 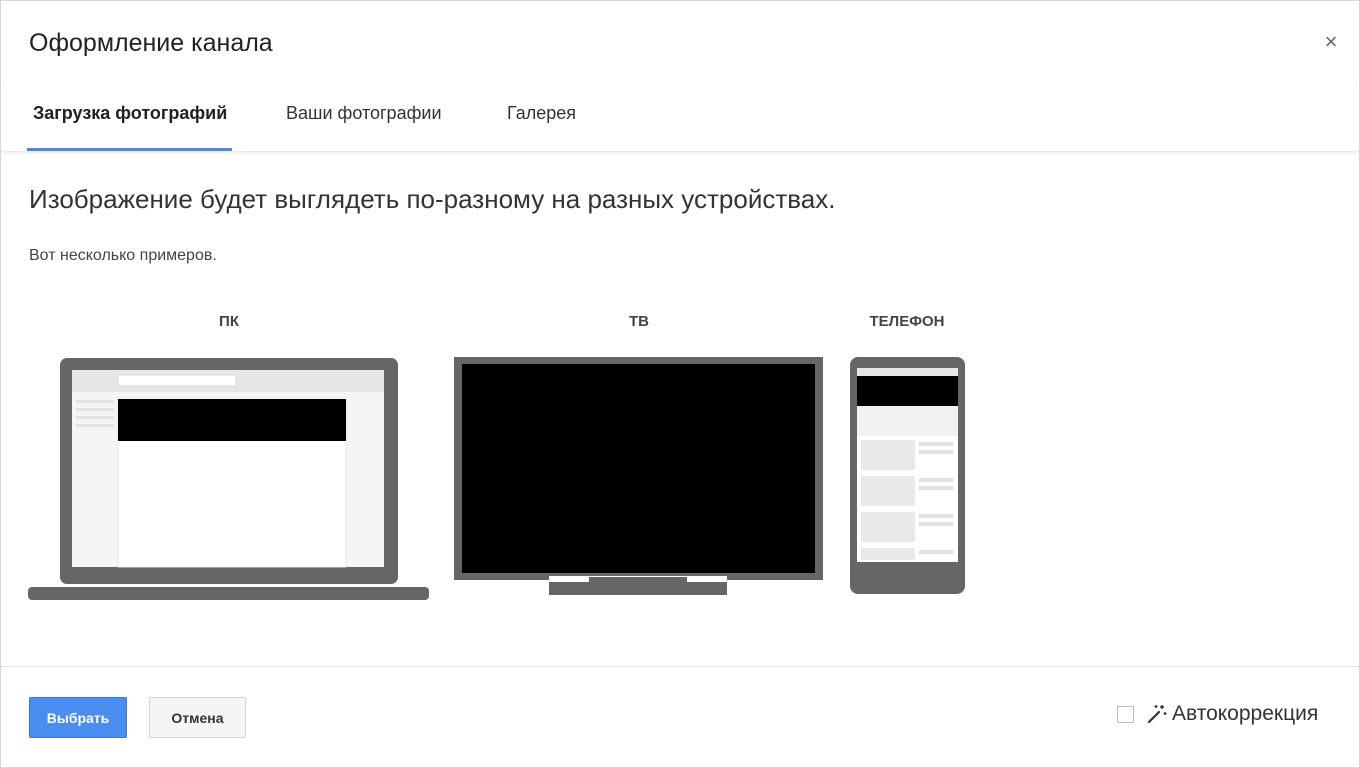 I want to click on laptop-base, so click(x=228, y=593).